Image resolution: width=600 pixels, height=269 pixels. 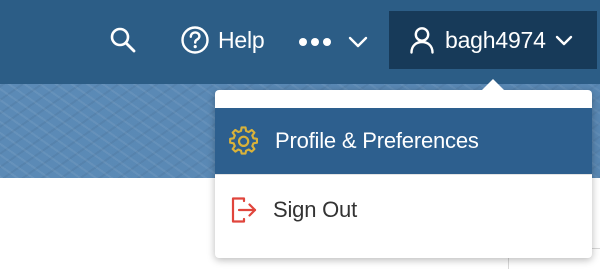 I want to click on gear-icon, so click(x=244, y=141).